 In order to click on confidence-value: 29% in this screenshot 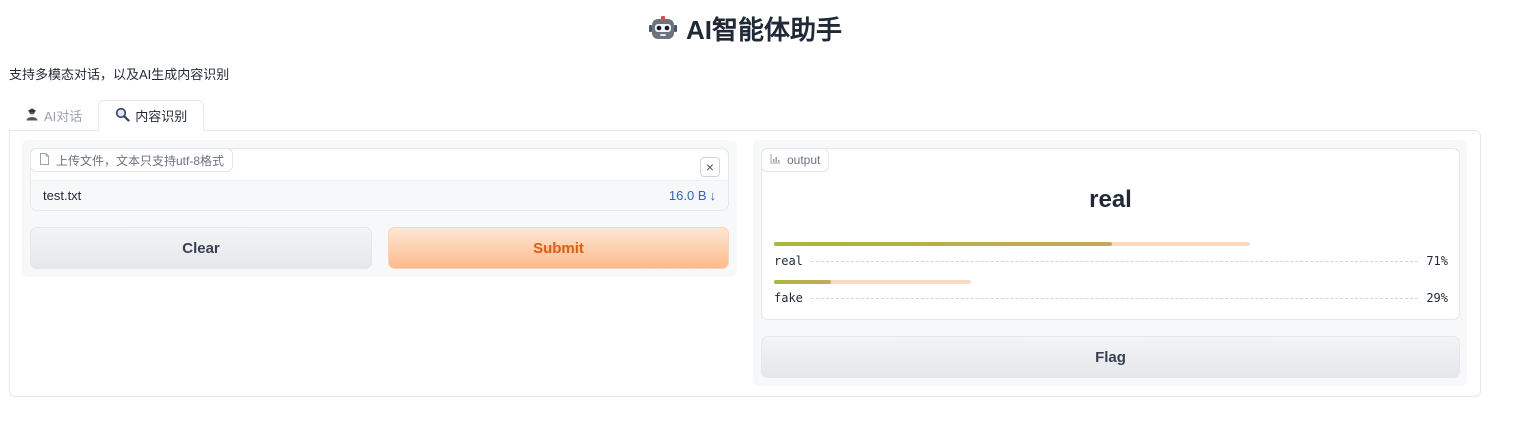, I will do `click(1437, 298)`.